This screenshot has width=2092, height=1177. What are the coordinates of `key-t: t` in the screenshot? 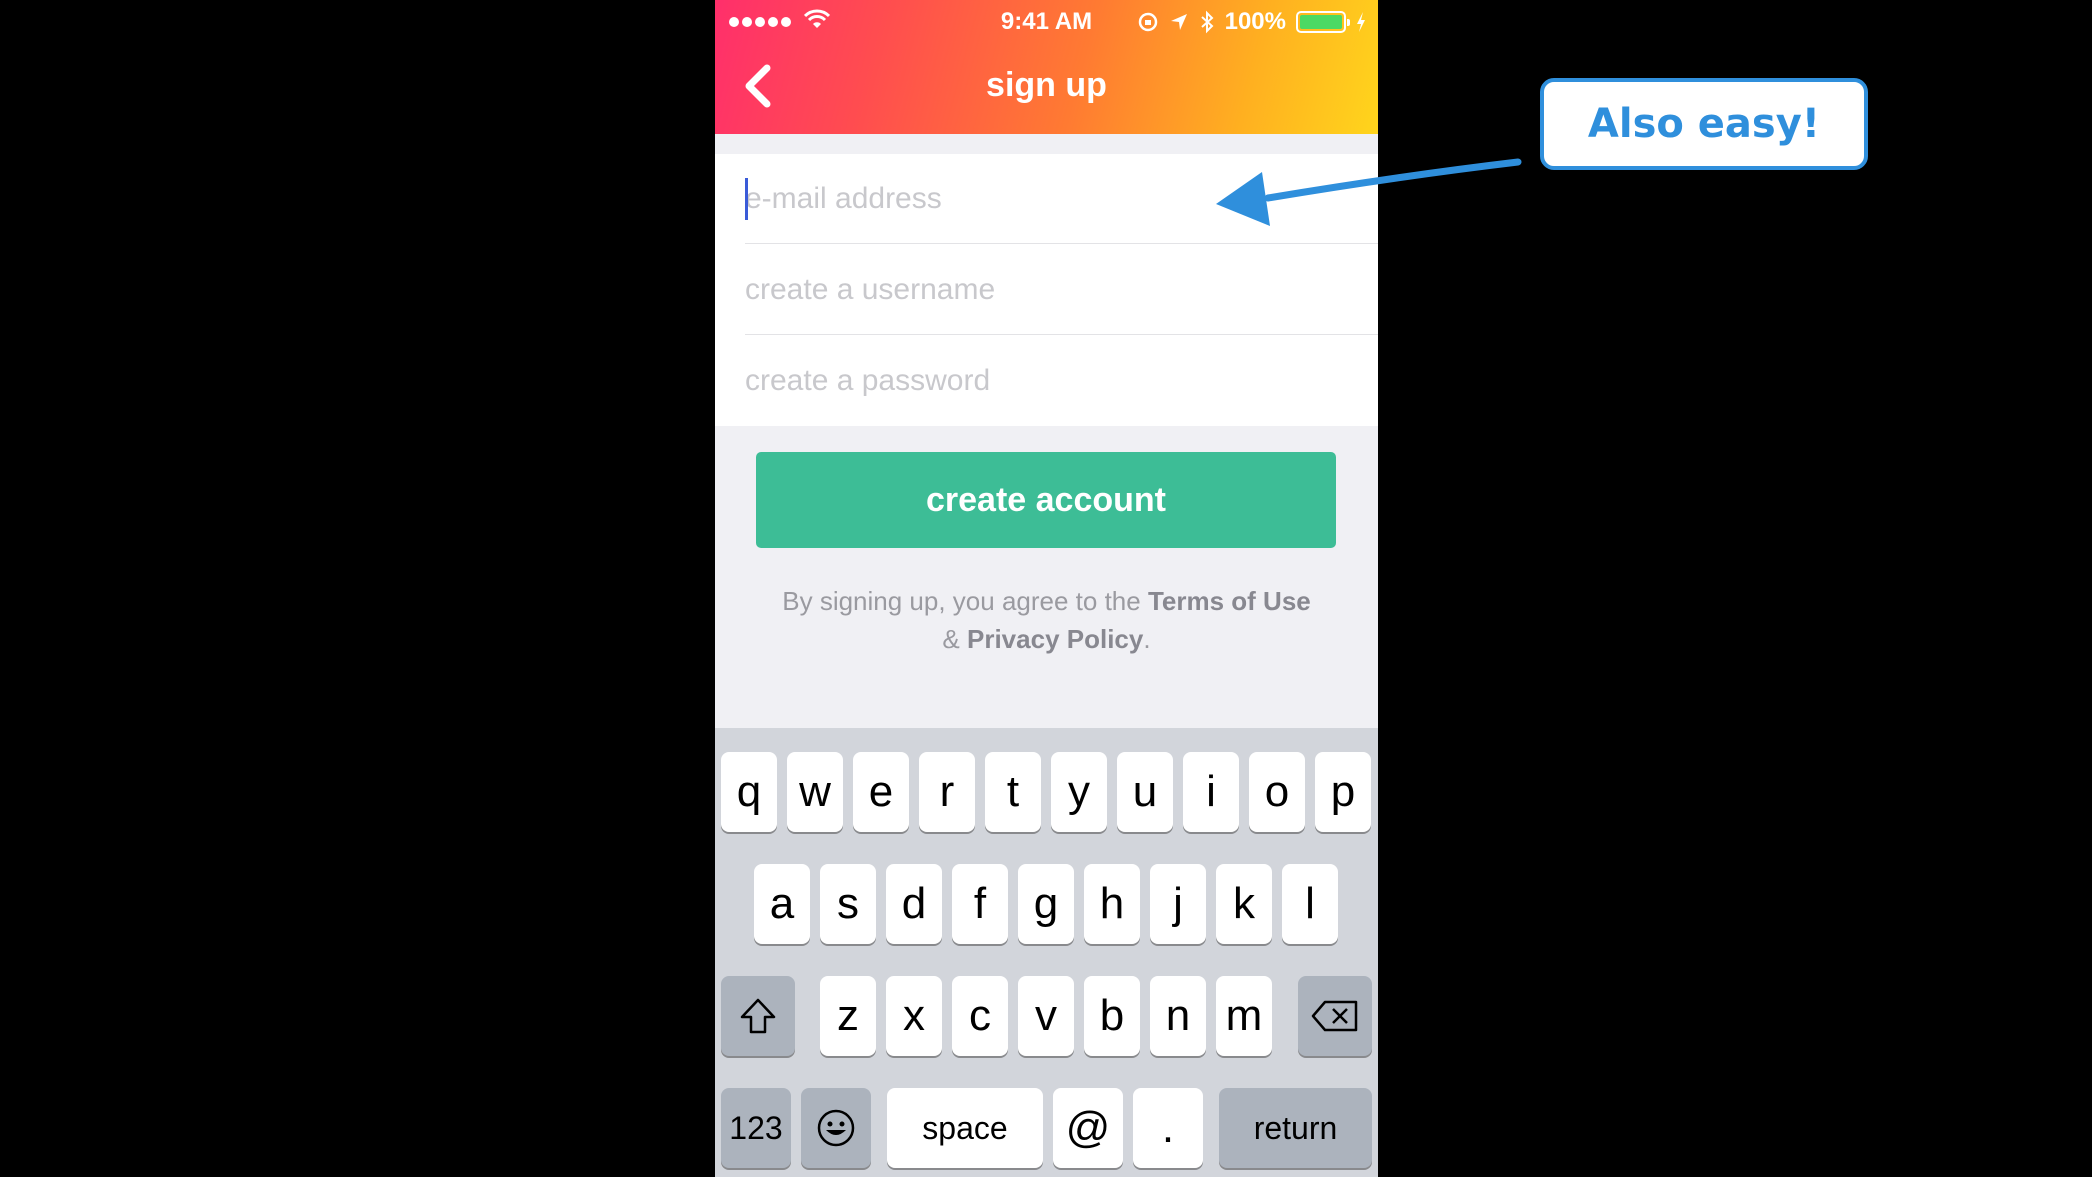 It's located at (1013, 792).